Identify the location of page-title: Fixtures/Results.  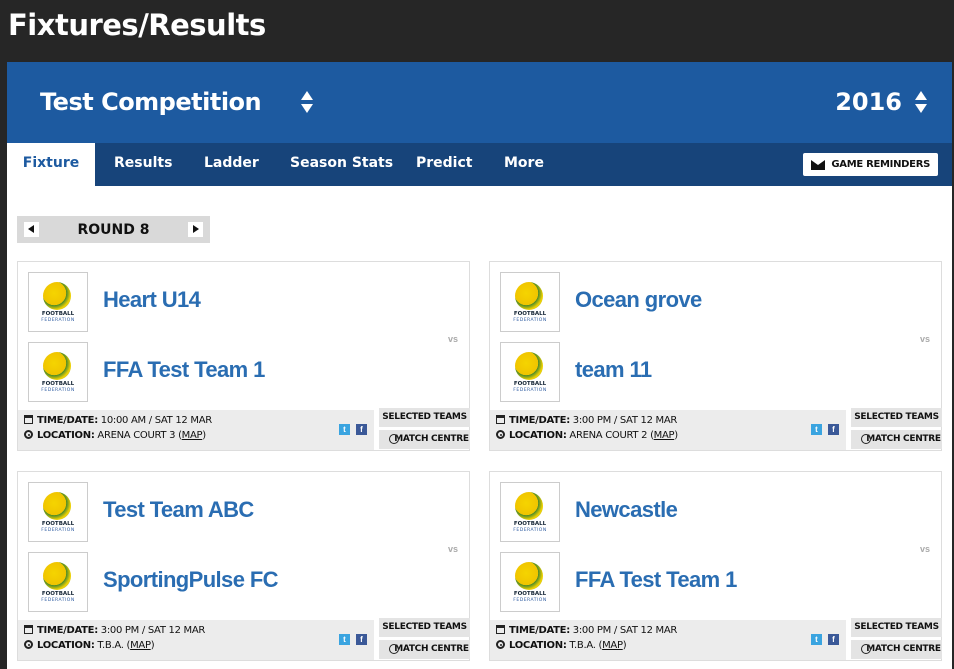
(137, 25).